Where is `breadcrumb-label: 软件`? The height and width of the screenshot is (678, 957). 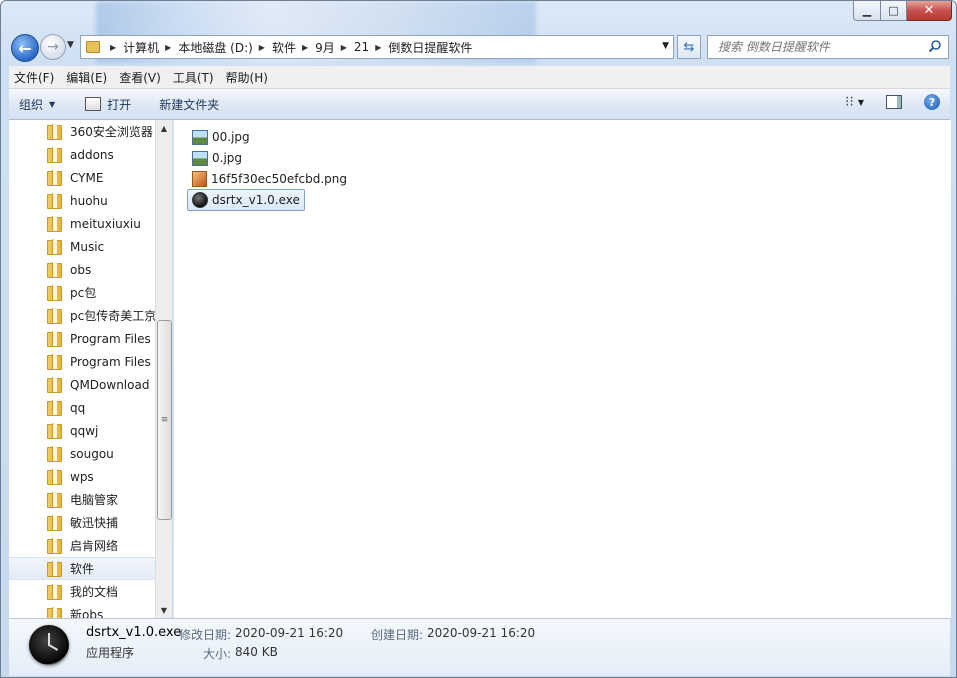 breadcrumb-label: 软件 is located at coordinates (283, 47).